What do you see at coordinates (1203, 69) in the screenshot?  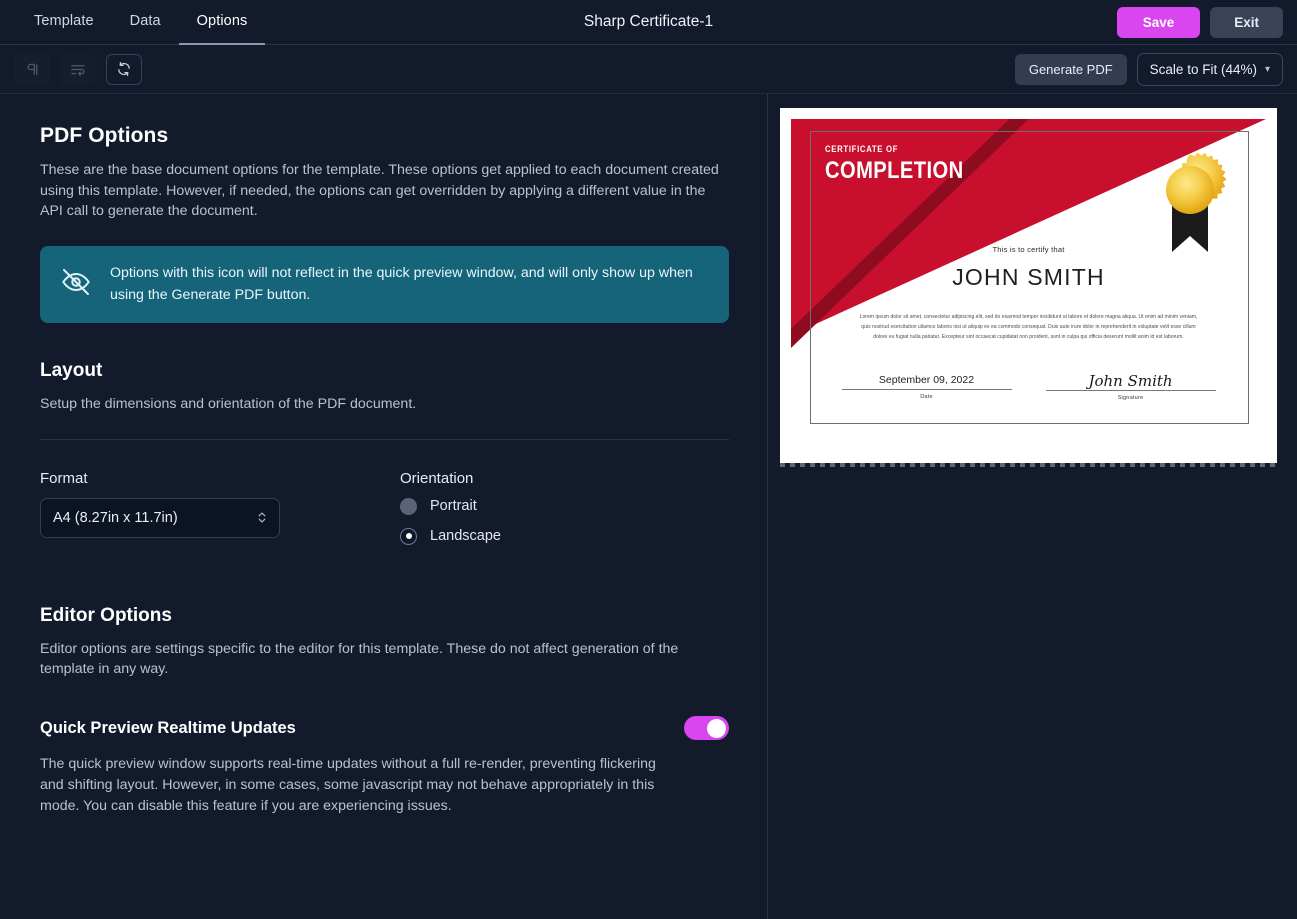 I see `scale-select-value: Scale to Fit (44%)` at bounding box center [1203, 69].